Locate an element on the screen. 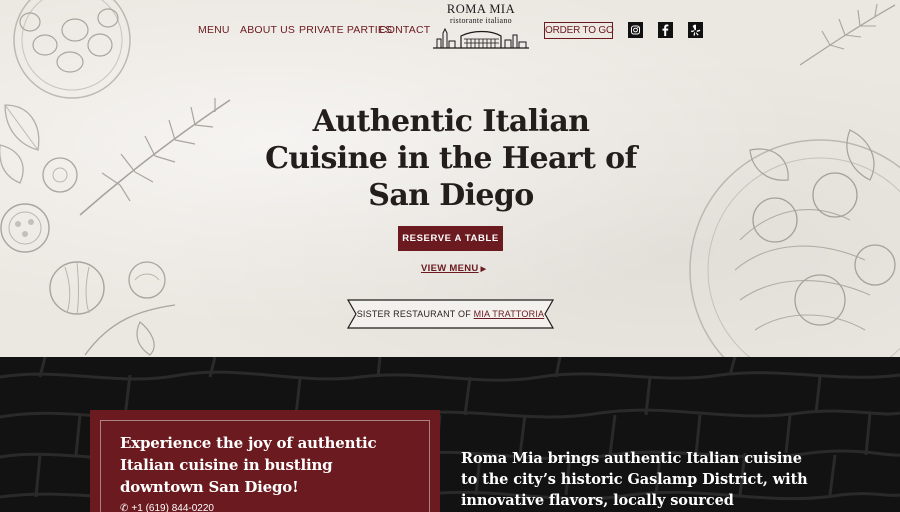 Image resolution: width=900 pixels, height=512 pixels. colosseum-skyline-icon is located at coordinates (481, 38).